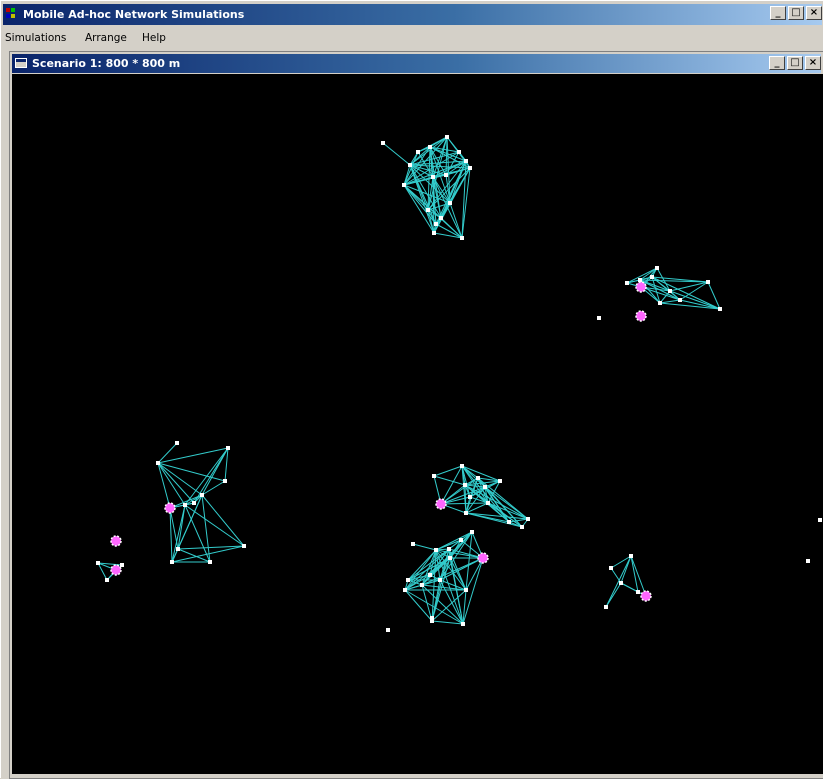 This screenshot has height=779, width=823. What do you see at coordinates (412, 14) in the screenshot?
I see `app-titlebar: Mobile Ad-hoc Network Simulations _ □ ×` at bounding box center [412, 14].